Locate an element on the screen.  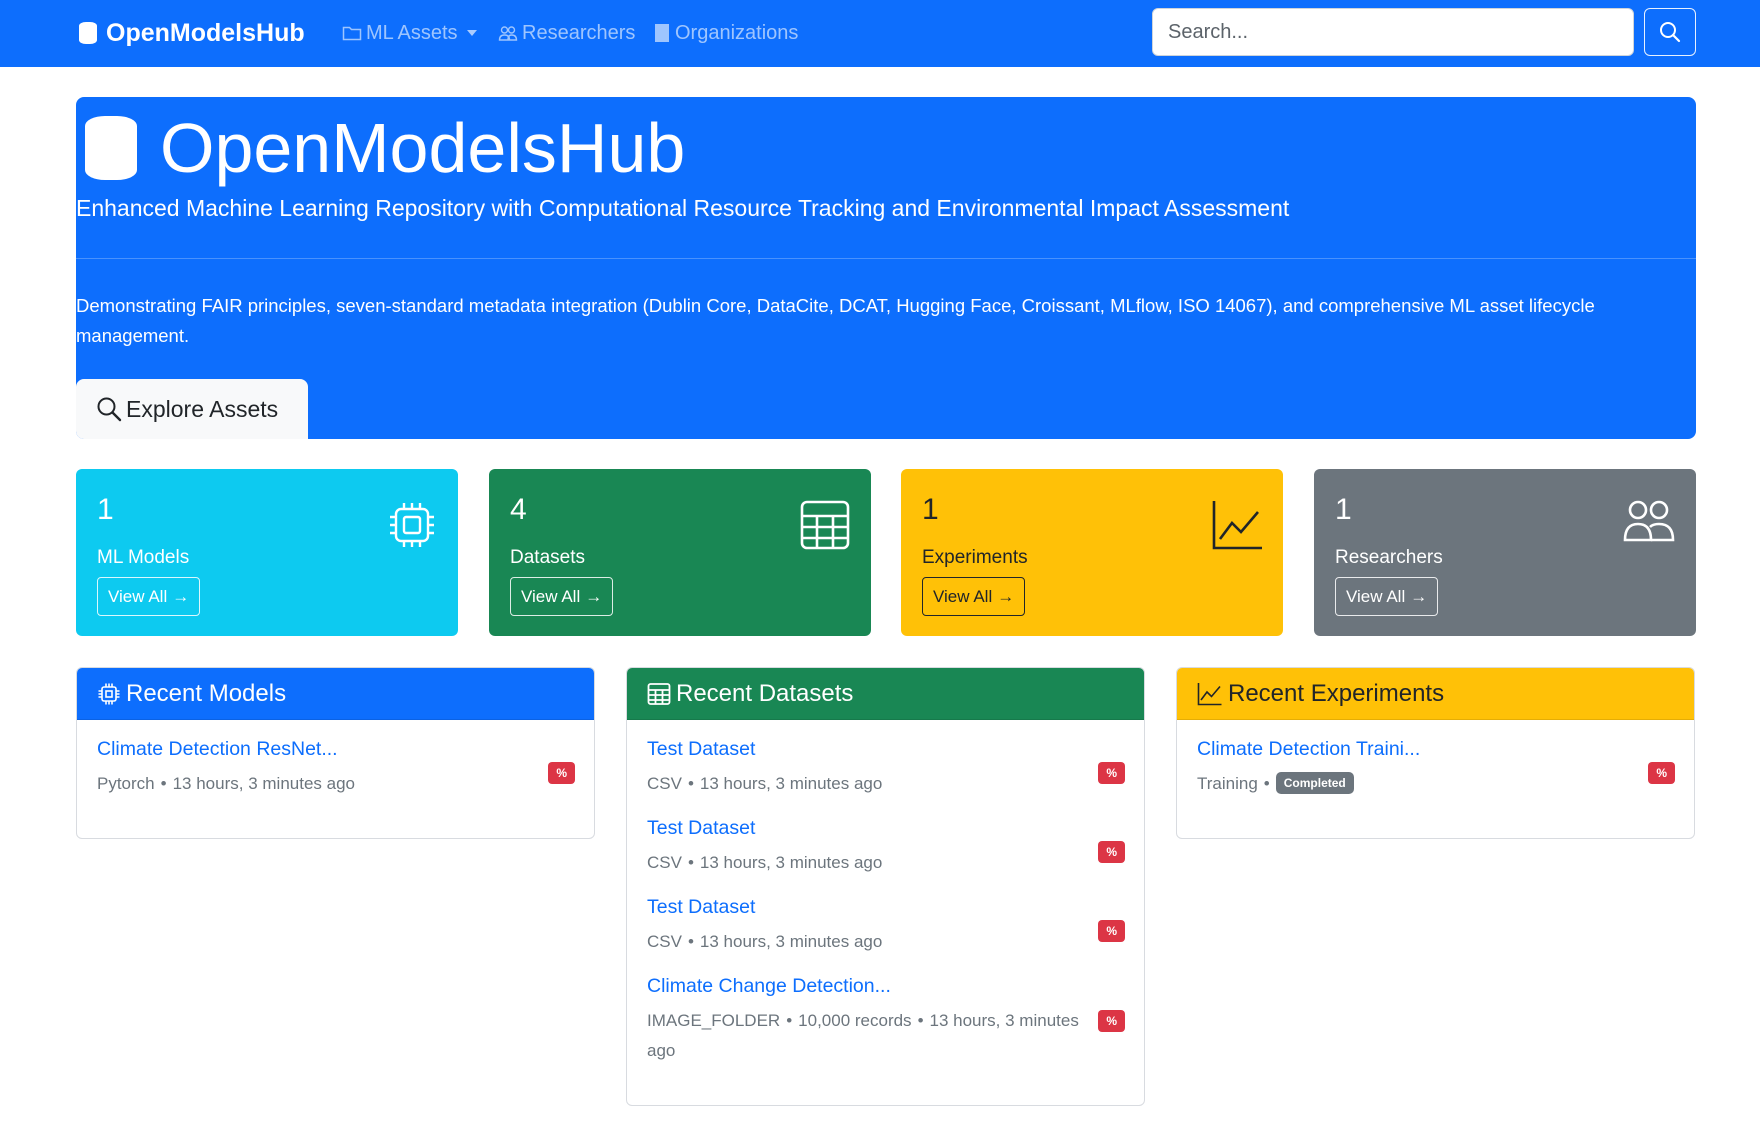
stat-label: Researchers is located at coordinates (1389, 557).